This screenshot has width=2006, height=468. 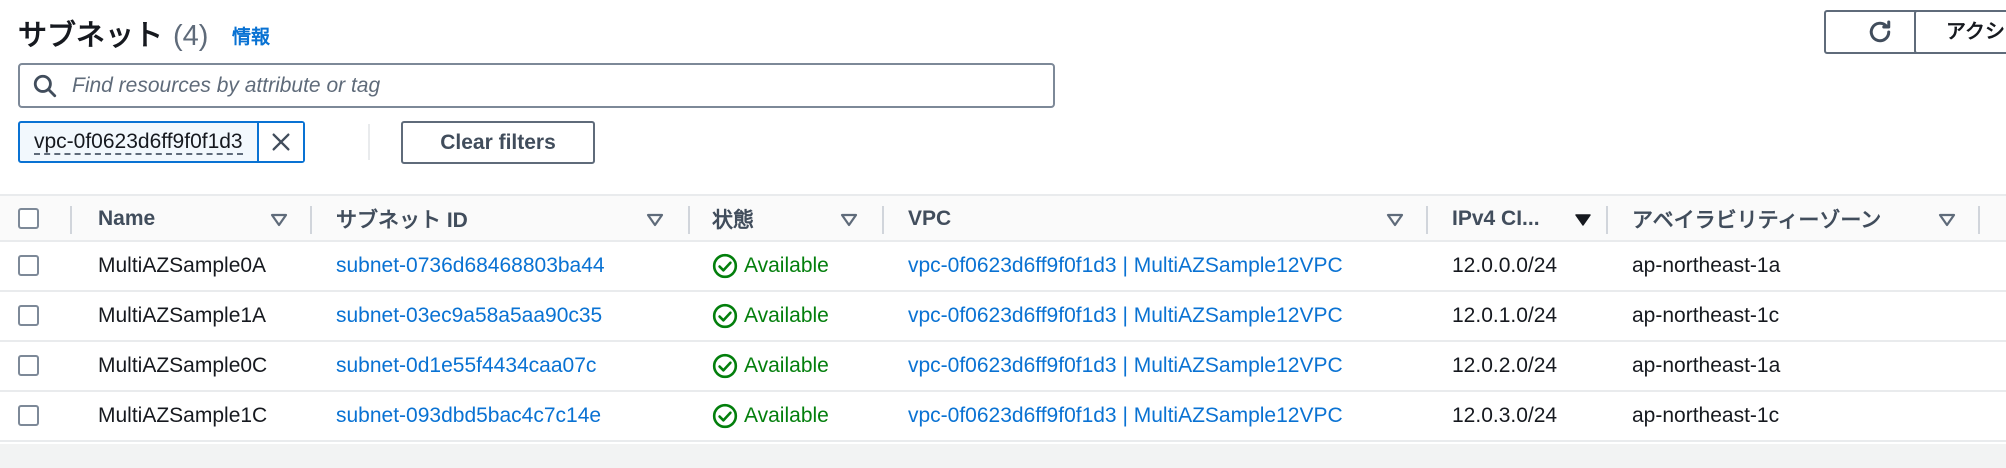 I want to click on refresh-icon, so click(x=1880, y=31).